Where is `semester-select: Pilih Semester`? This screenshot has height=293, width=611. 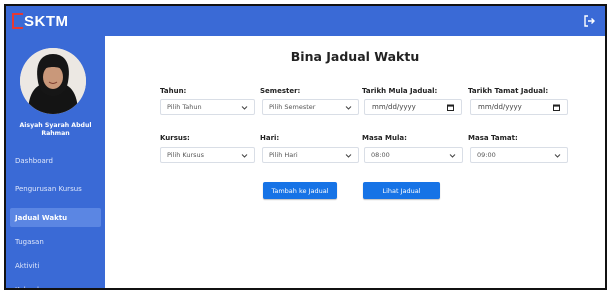 semester-select: Pilih Semester is located at coordinates (310, 107).